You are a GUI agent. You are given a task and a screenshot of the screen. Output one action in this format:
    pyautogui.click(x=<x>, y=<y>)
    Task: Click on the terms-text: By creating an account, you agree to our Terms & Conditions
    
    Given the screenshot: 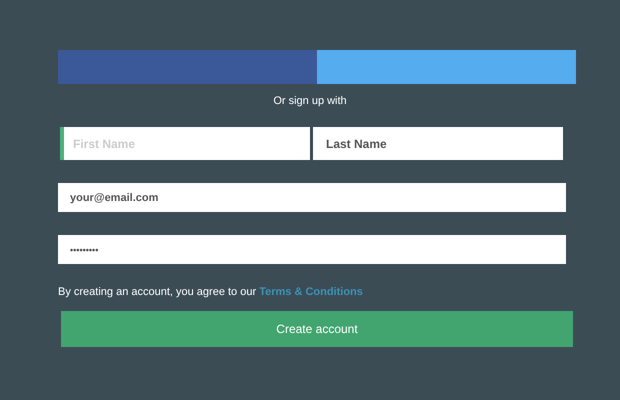 What is the action you would take?
    pyautogui.click(x=210, y=292)
    